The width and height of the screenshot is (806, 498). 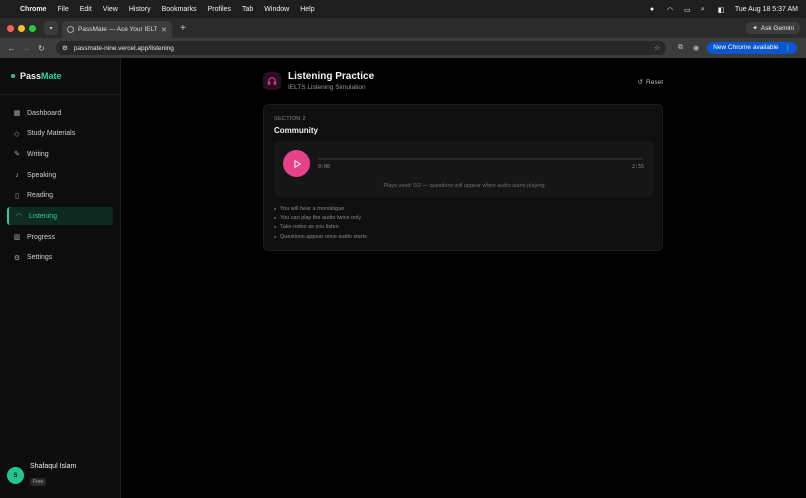 I want to click on sidebar-item-label: Listening, so click(x=43, y=216).